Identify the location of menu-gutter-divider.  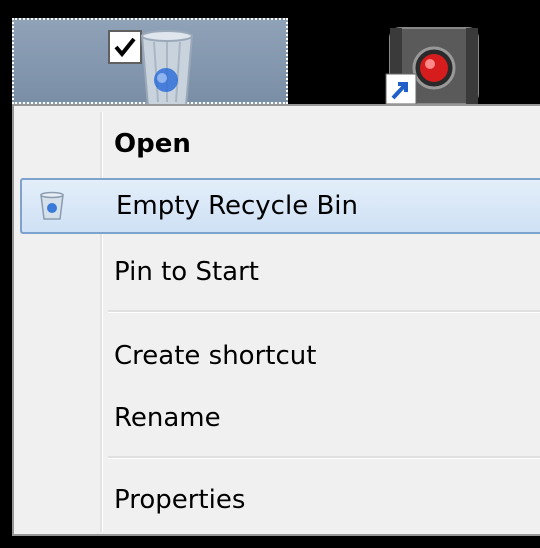
(101, 322).